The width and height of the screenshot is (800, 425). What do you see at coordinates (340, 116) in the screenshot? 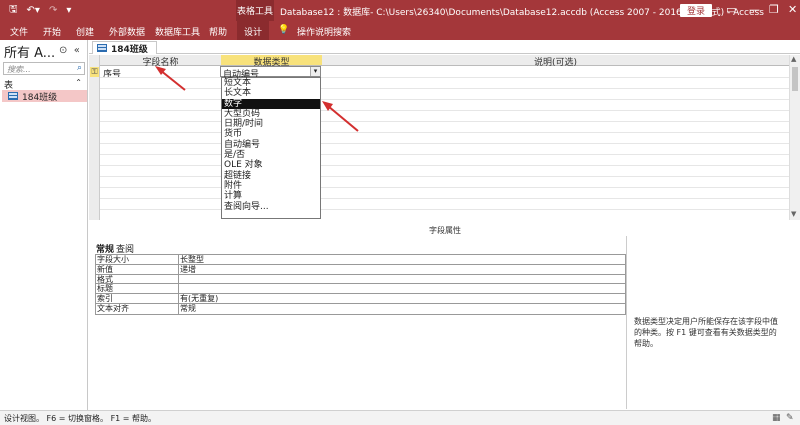
I see `arrow-to-number-option` at bounding box center [340, 116].